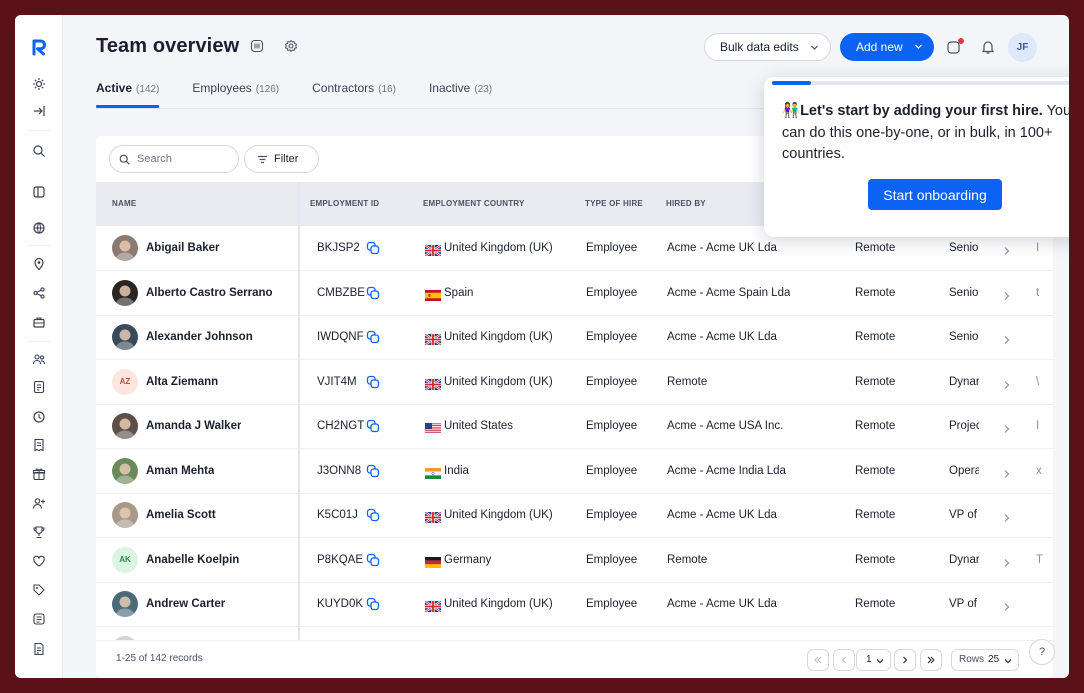  I want to click on search-input, so click(184, 159).